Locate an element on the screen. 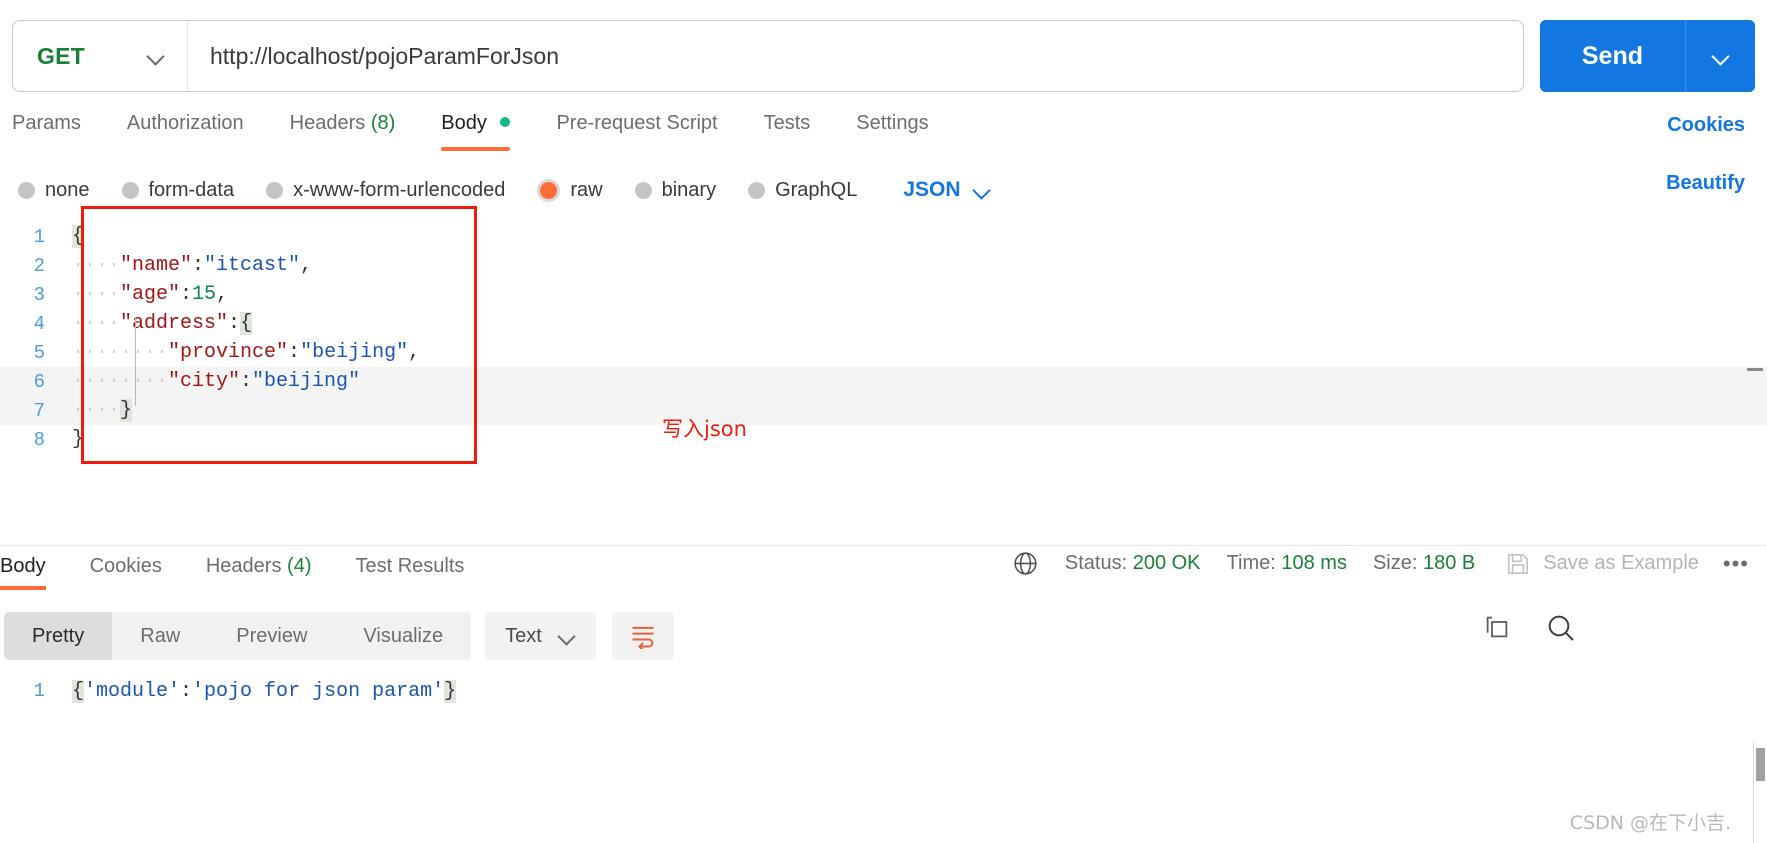  send-options-button is located at coordinates (1720, 56).